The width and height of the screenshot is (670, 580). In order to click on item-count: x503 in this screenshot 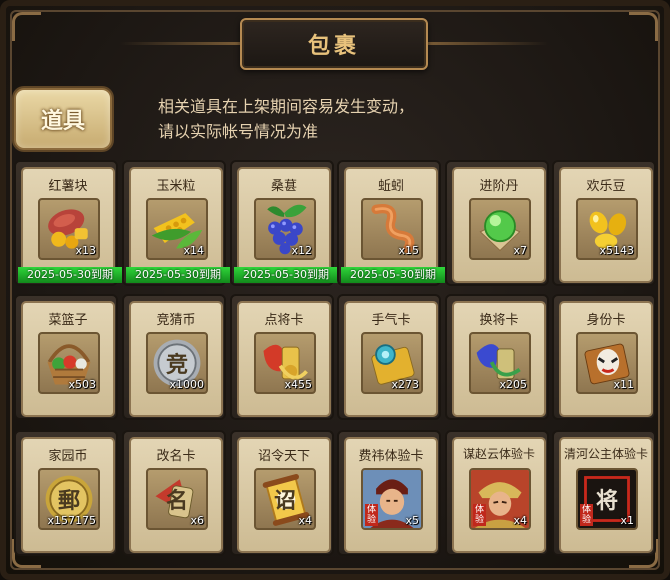, I will do `click(82, 384)`.